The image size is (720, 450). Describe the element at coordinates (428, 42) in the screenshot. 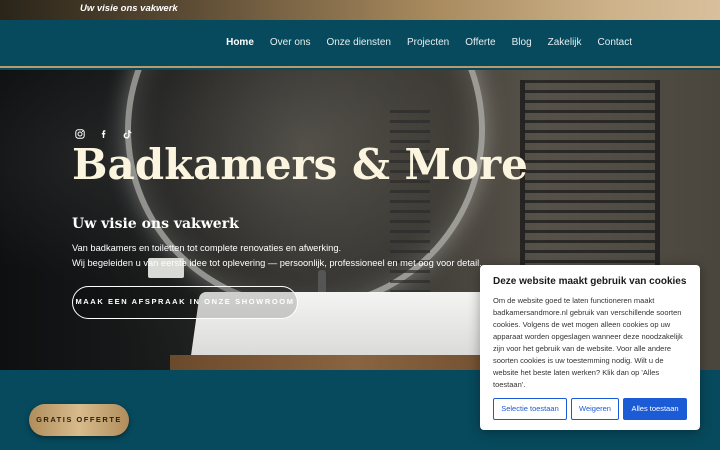

I see `nav-item-projecten: Projecten` at that location.